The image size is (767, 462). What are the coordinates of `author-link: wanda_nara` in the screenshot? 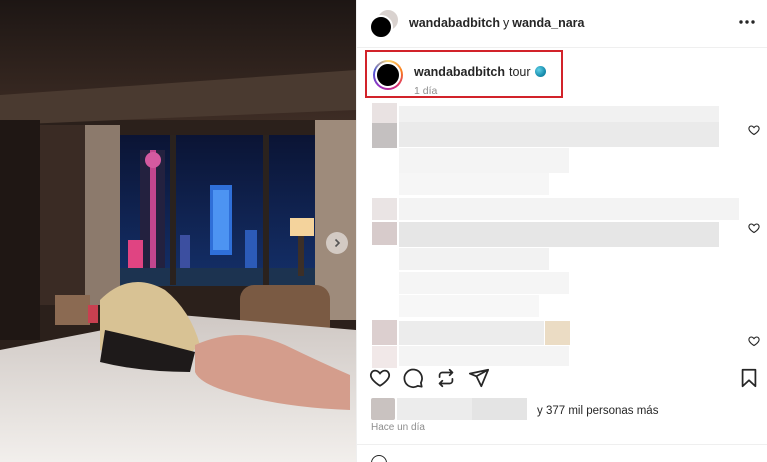 It's located at (548, 23).